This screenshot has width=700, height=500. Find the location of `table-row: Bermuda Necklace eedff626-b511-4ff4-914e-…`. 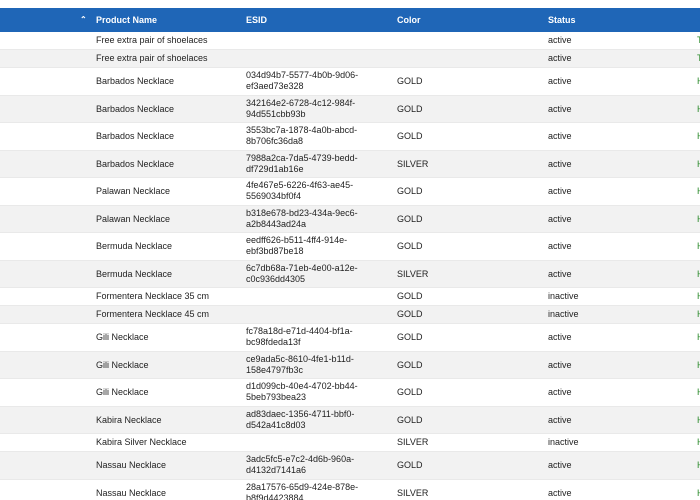

table-row: Bermuda Necklace eedff626-b511-4ff4-914e-… is located at coordinates (350, 247).